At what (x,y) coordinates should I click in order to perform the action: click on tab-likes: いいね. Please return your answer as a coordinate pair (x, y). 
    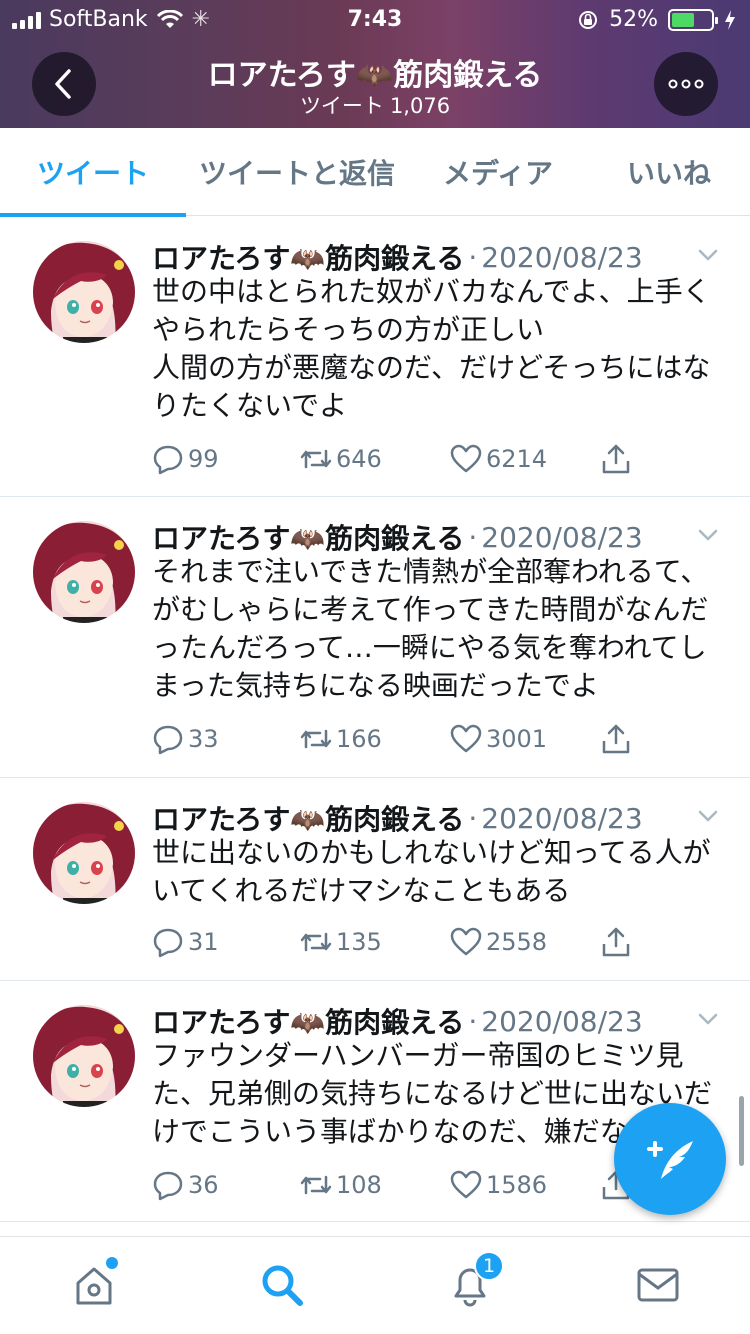
    Looking at the image, I should click on (669, 172).